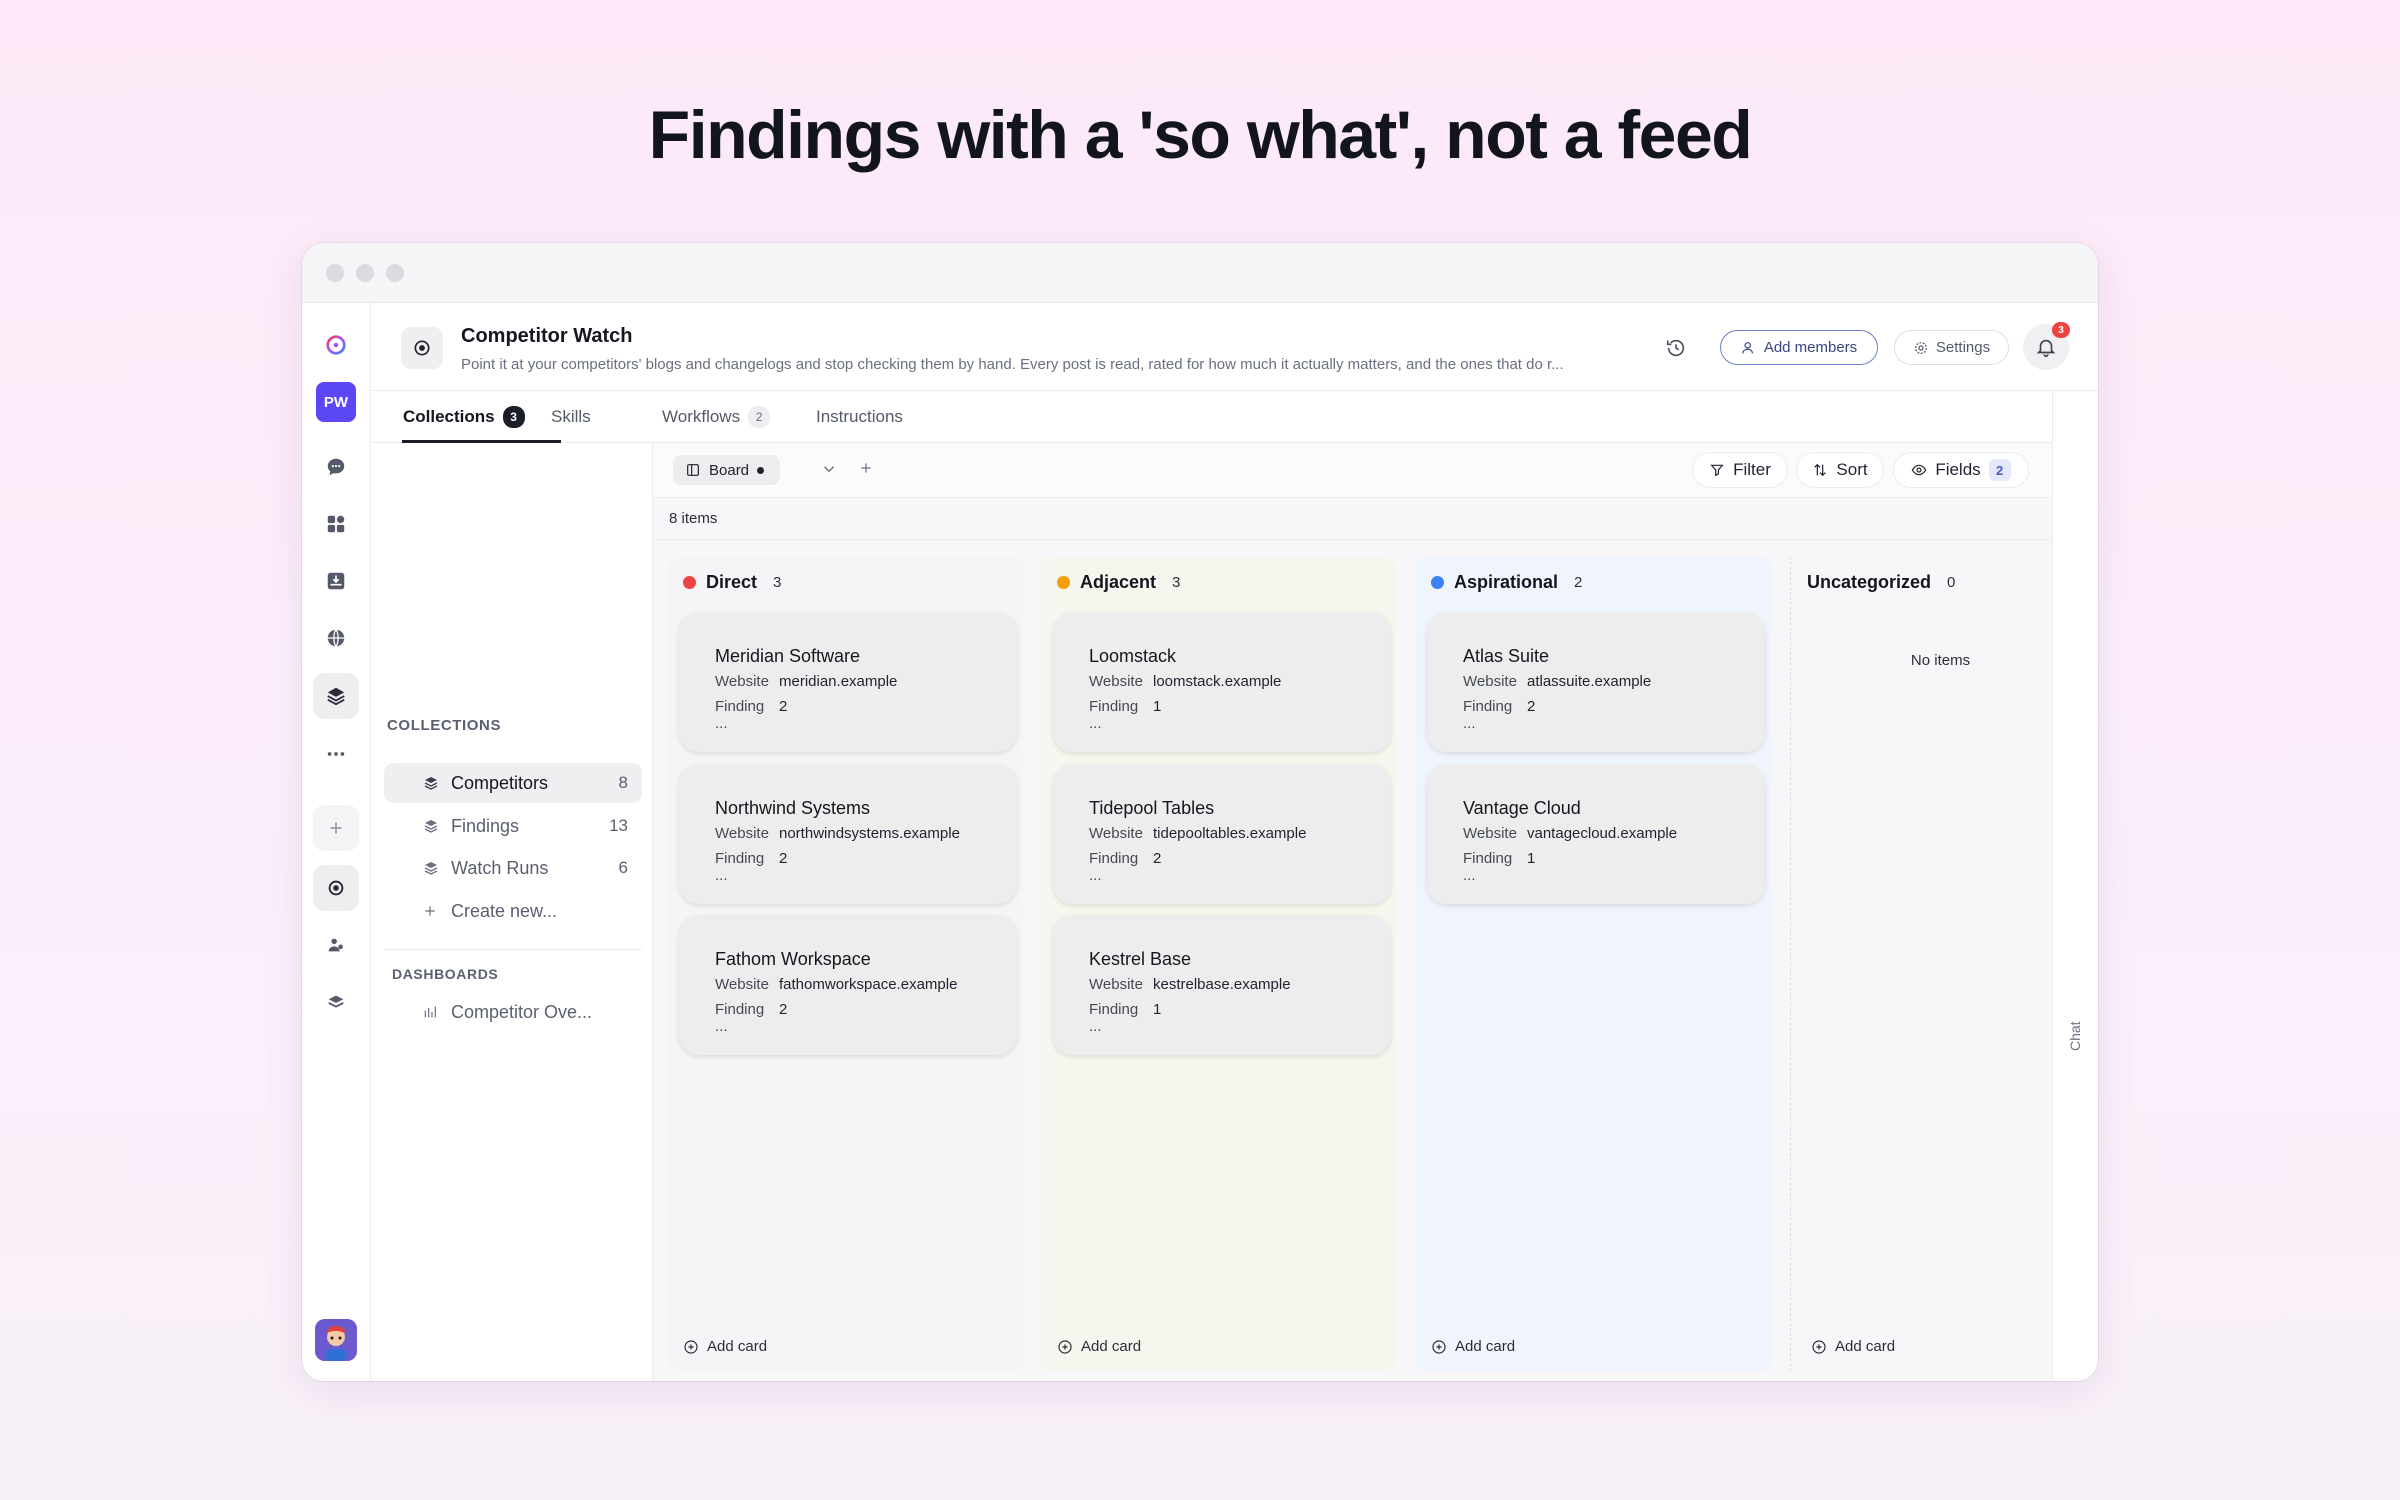  What do you see at coordinates (1852, 469) in the screenshot?
I see `sort-label: Sort` at bounding box center [1852, 469].